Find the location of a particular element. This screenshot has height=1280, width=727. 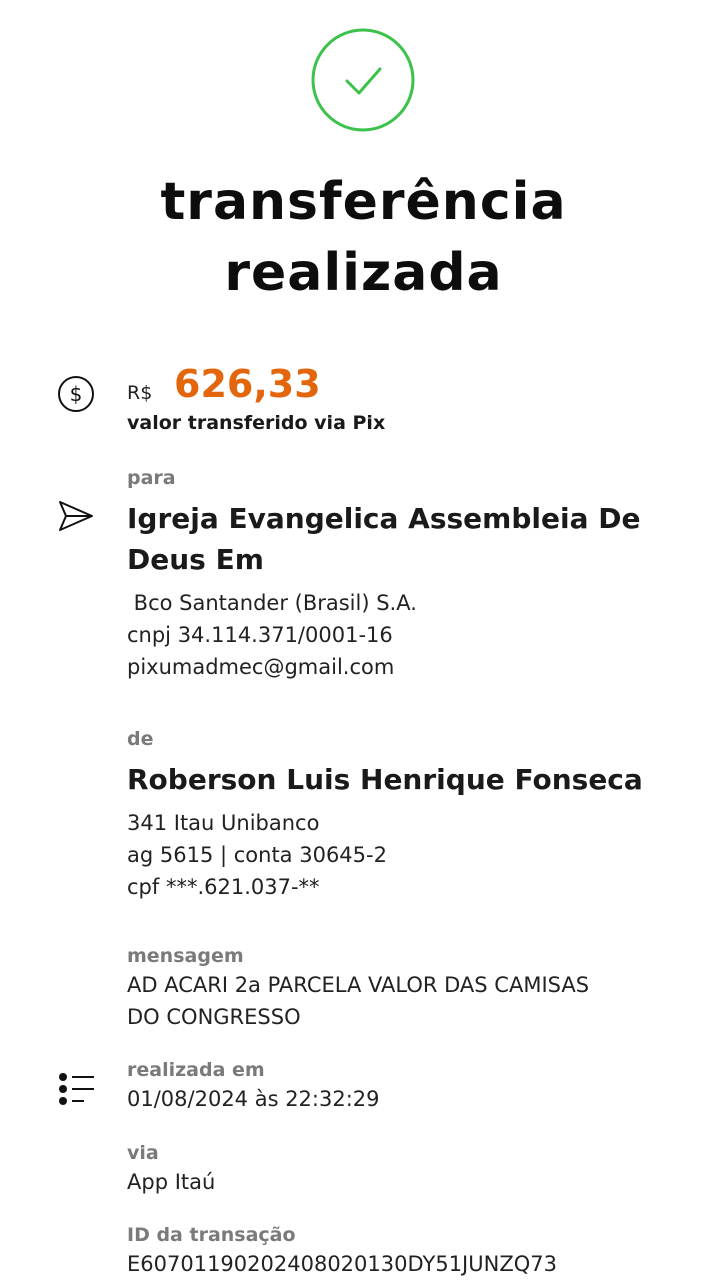

page-title-line2: realizada is located at coordinates (363, 273).